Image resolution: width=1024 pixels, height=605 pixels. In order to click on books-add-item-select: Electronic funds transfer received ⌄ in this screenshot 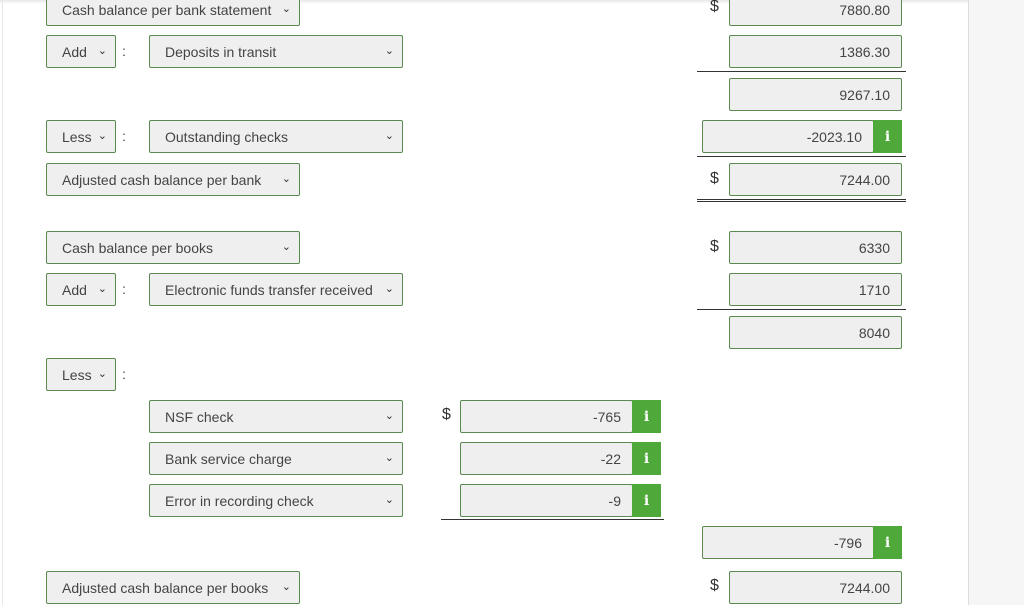, I will do `click(276, 289)`.